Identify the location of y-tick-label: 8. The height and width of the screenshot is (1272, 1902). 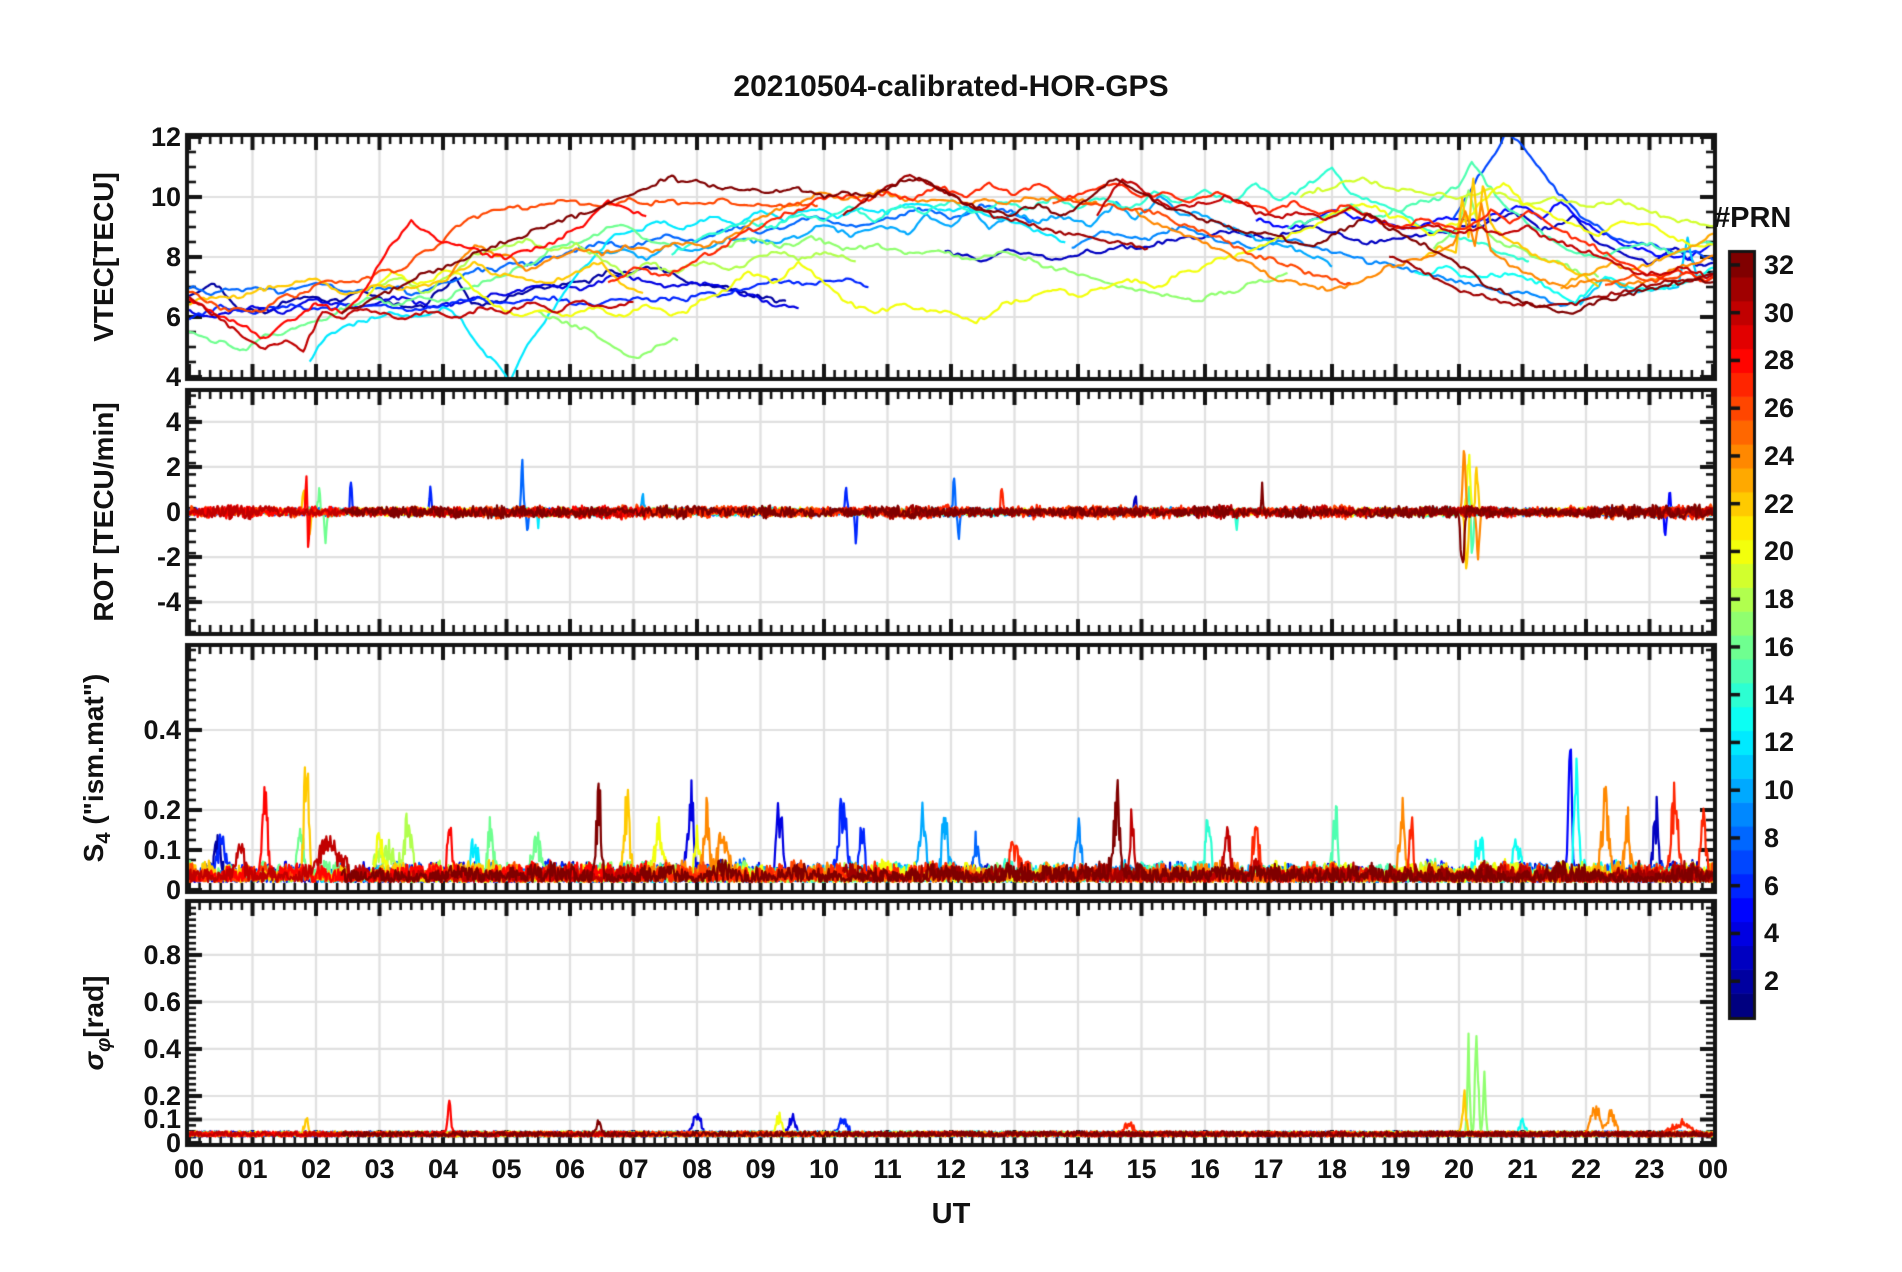
(173, 257).